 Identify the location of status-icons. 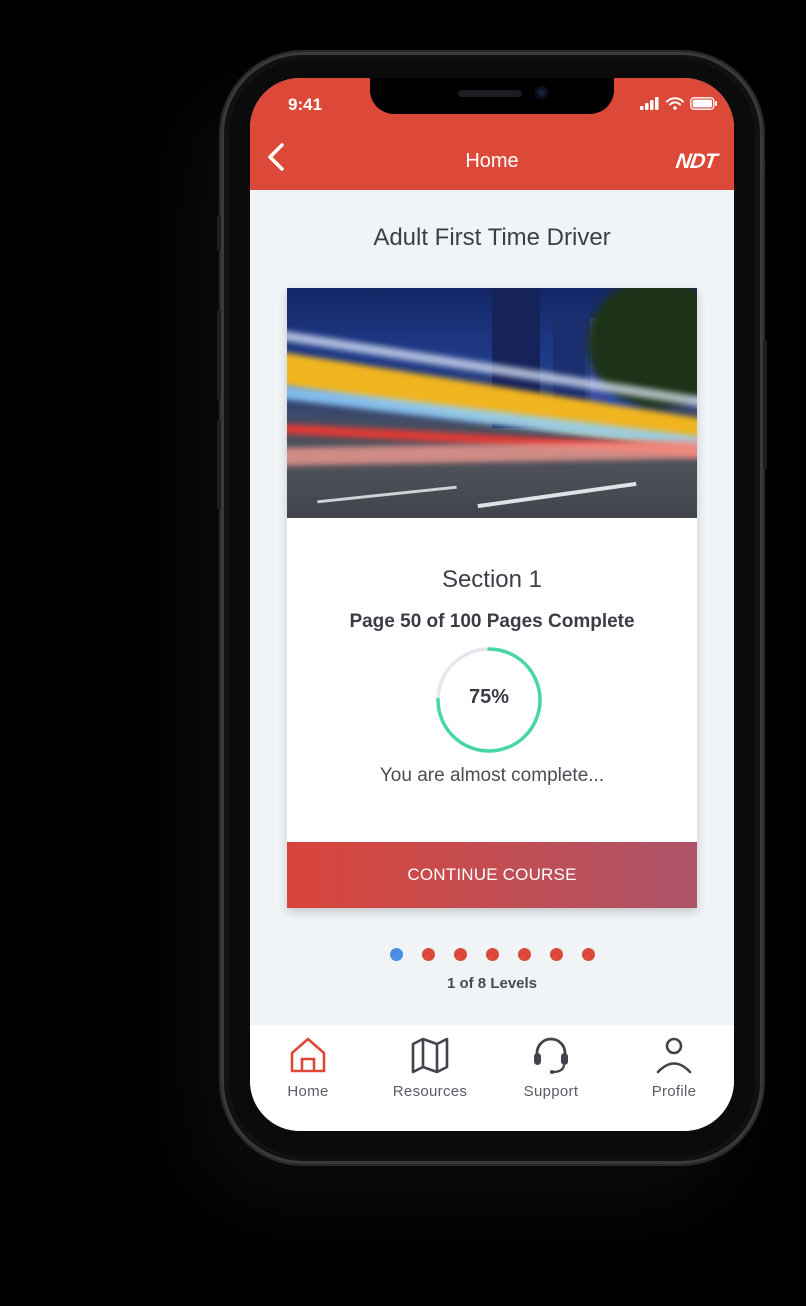
(679, 103).